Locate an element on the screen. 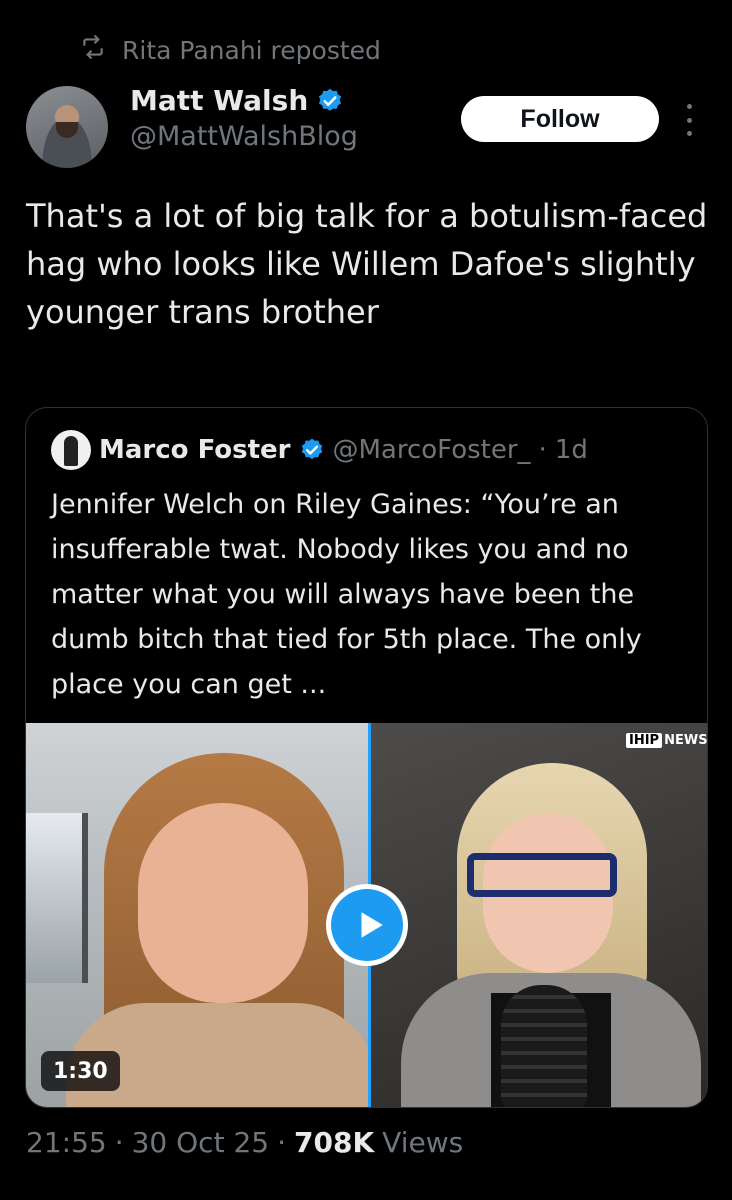  quote-timestamp: 1d is located at coordinates (571, 450).